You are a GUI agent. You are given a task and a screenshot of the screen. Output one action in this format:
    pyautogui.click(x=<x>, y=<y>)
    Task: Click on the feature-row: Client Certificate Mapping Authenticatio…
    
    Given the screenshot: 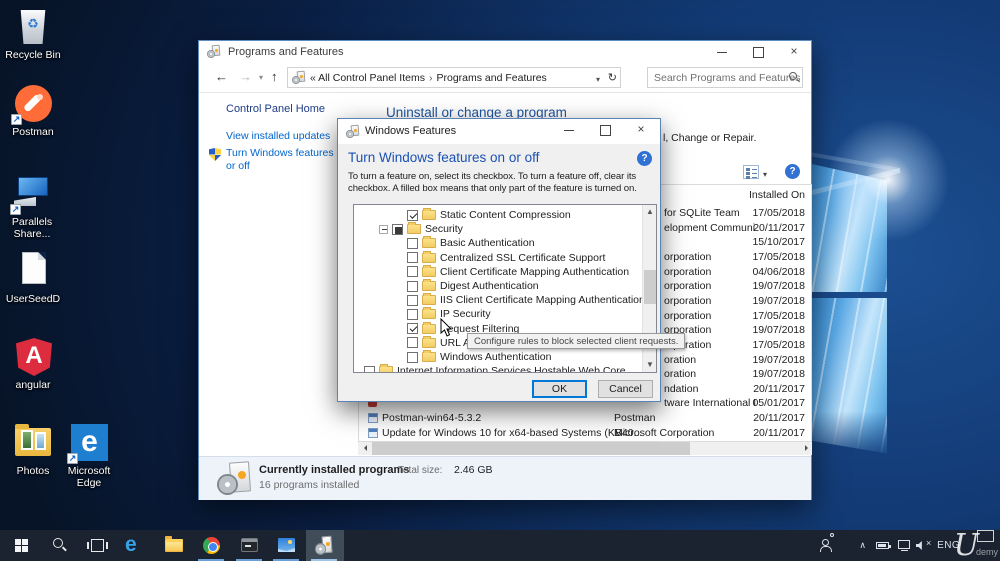 What is the action you would take?
    pyautogui.click(x=505, y=271)
    